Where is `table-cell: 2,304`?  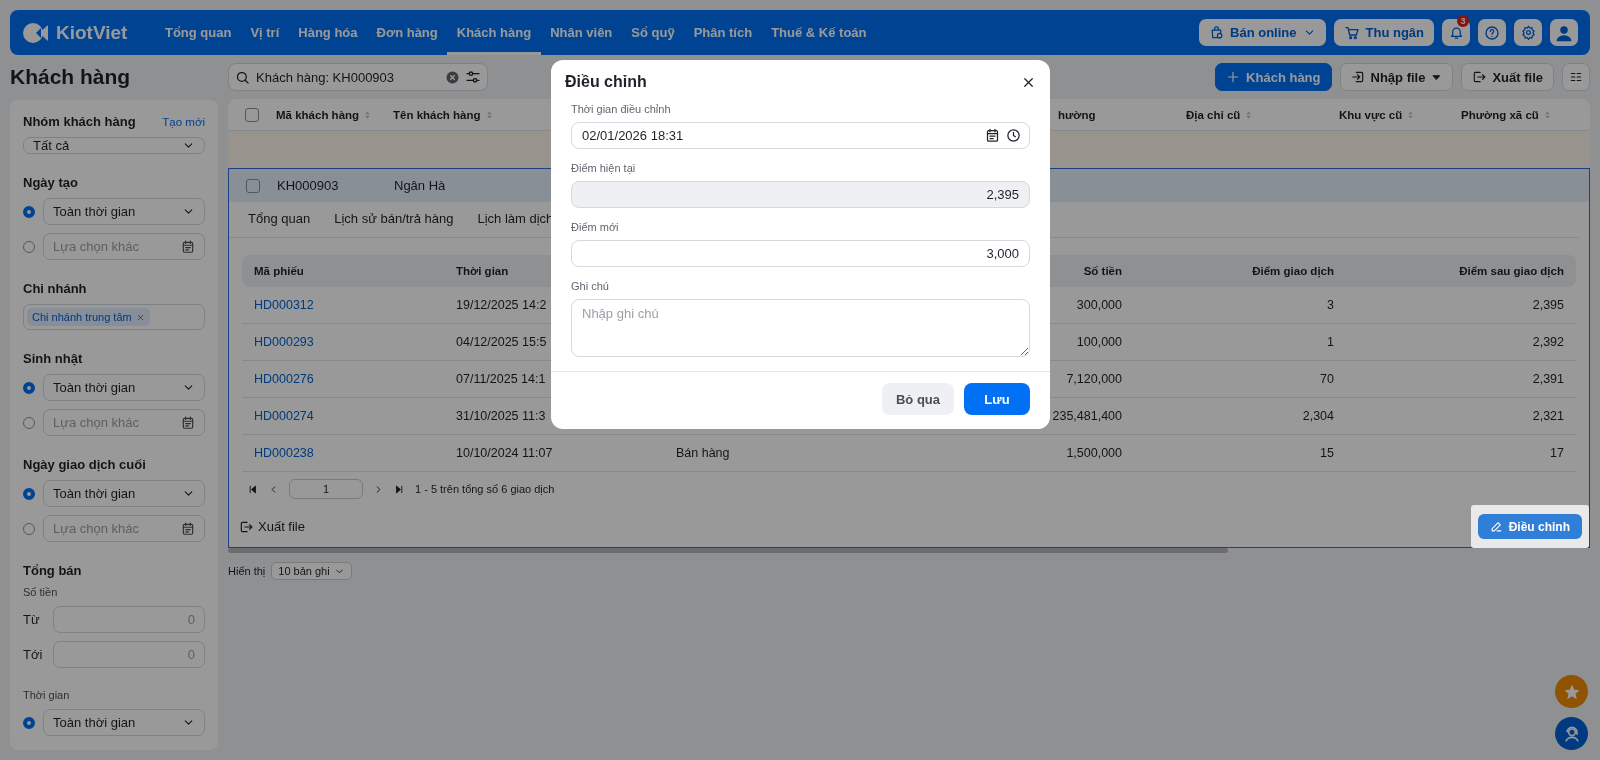
table-cell: 2,304 is located at coordinates (1318, 416).